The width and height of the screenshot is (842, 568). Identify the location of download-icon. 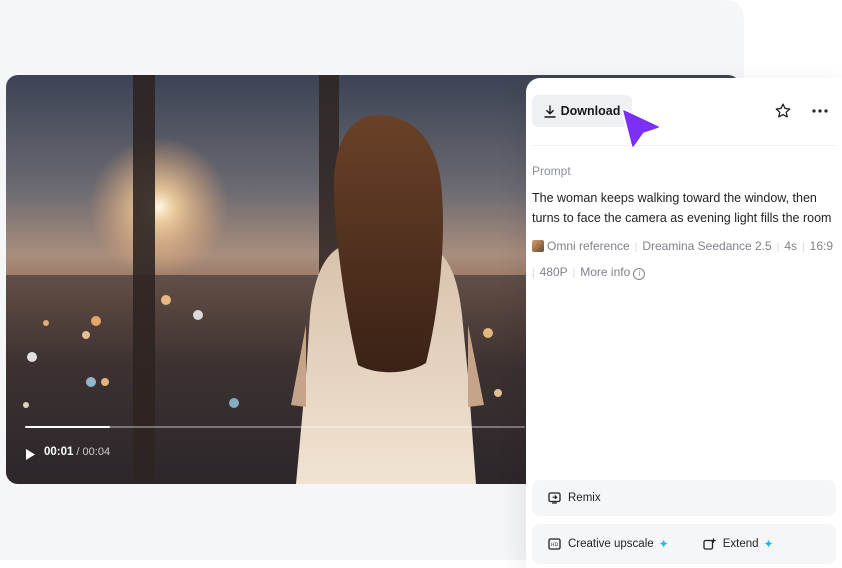
(549, 111).